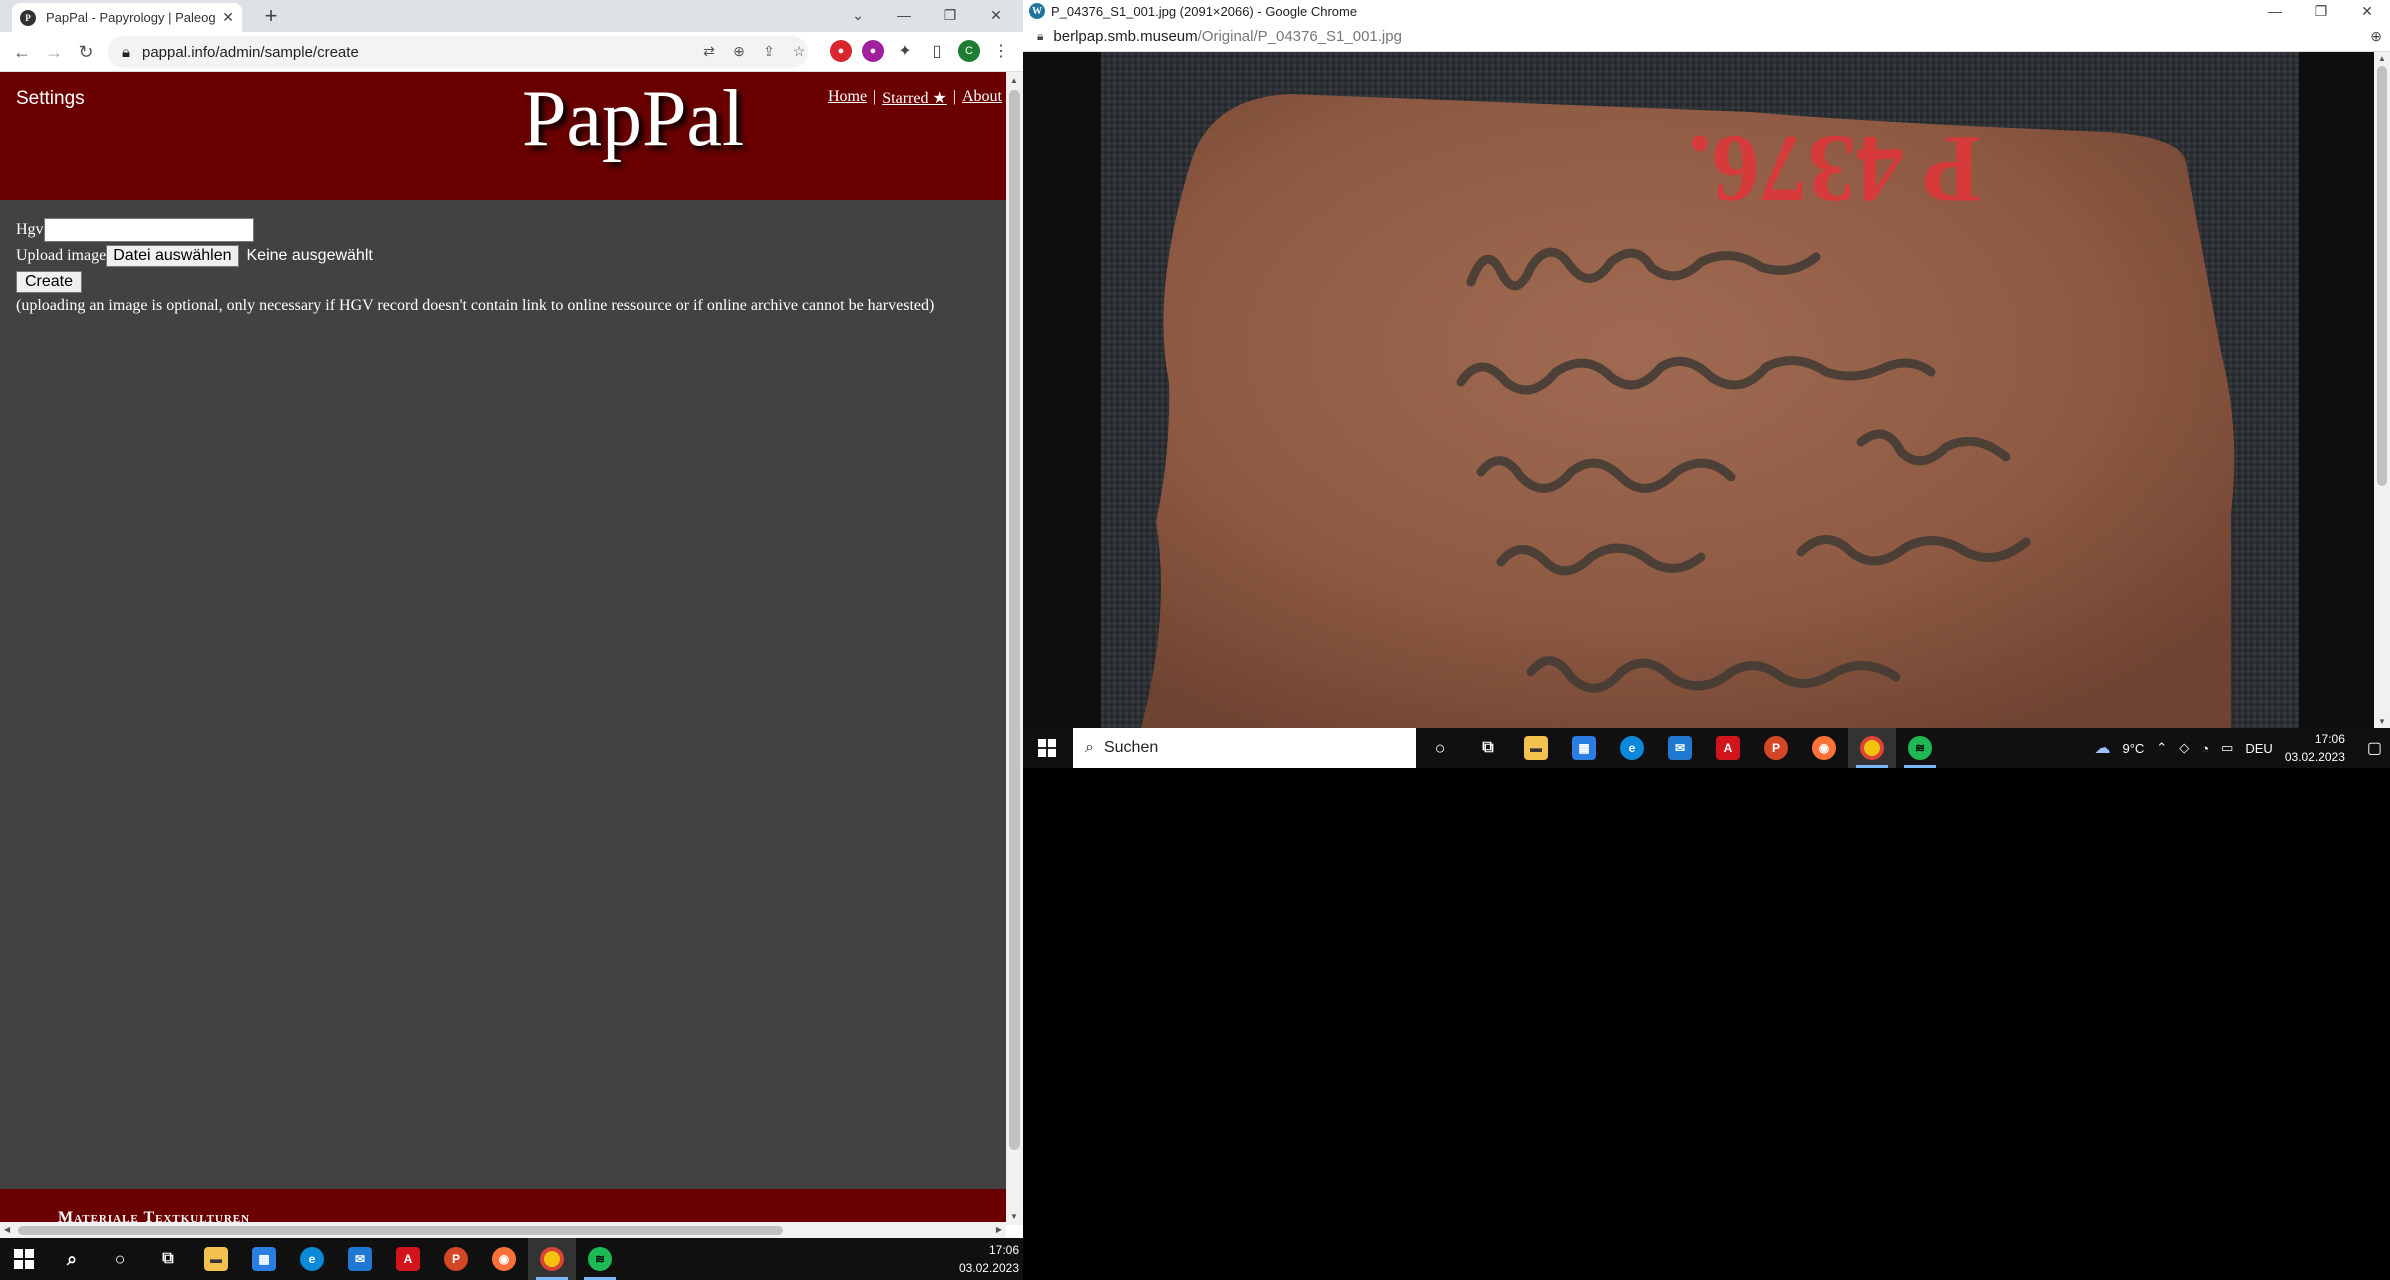  What do you see at coordinates (2205, 748) in the screenshot?
I see `wifi-icon: ◔` at bounding box center [2205, 748].